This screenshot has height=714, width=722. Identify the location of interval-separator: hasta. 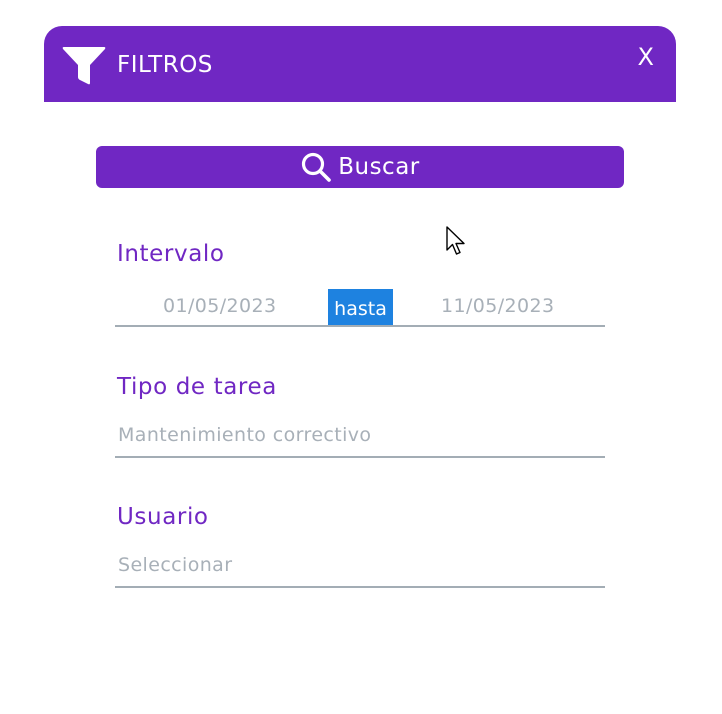
(360, 307).